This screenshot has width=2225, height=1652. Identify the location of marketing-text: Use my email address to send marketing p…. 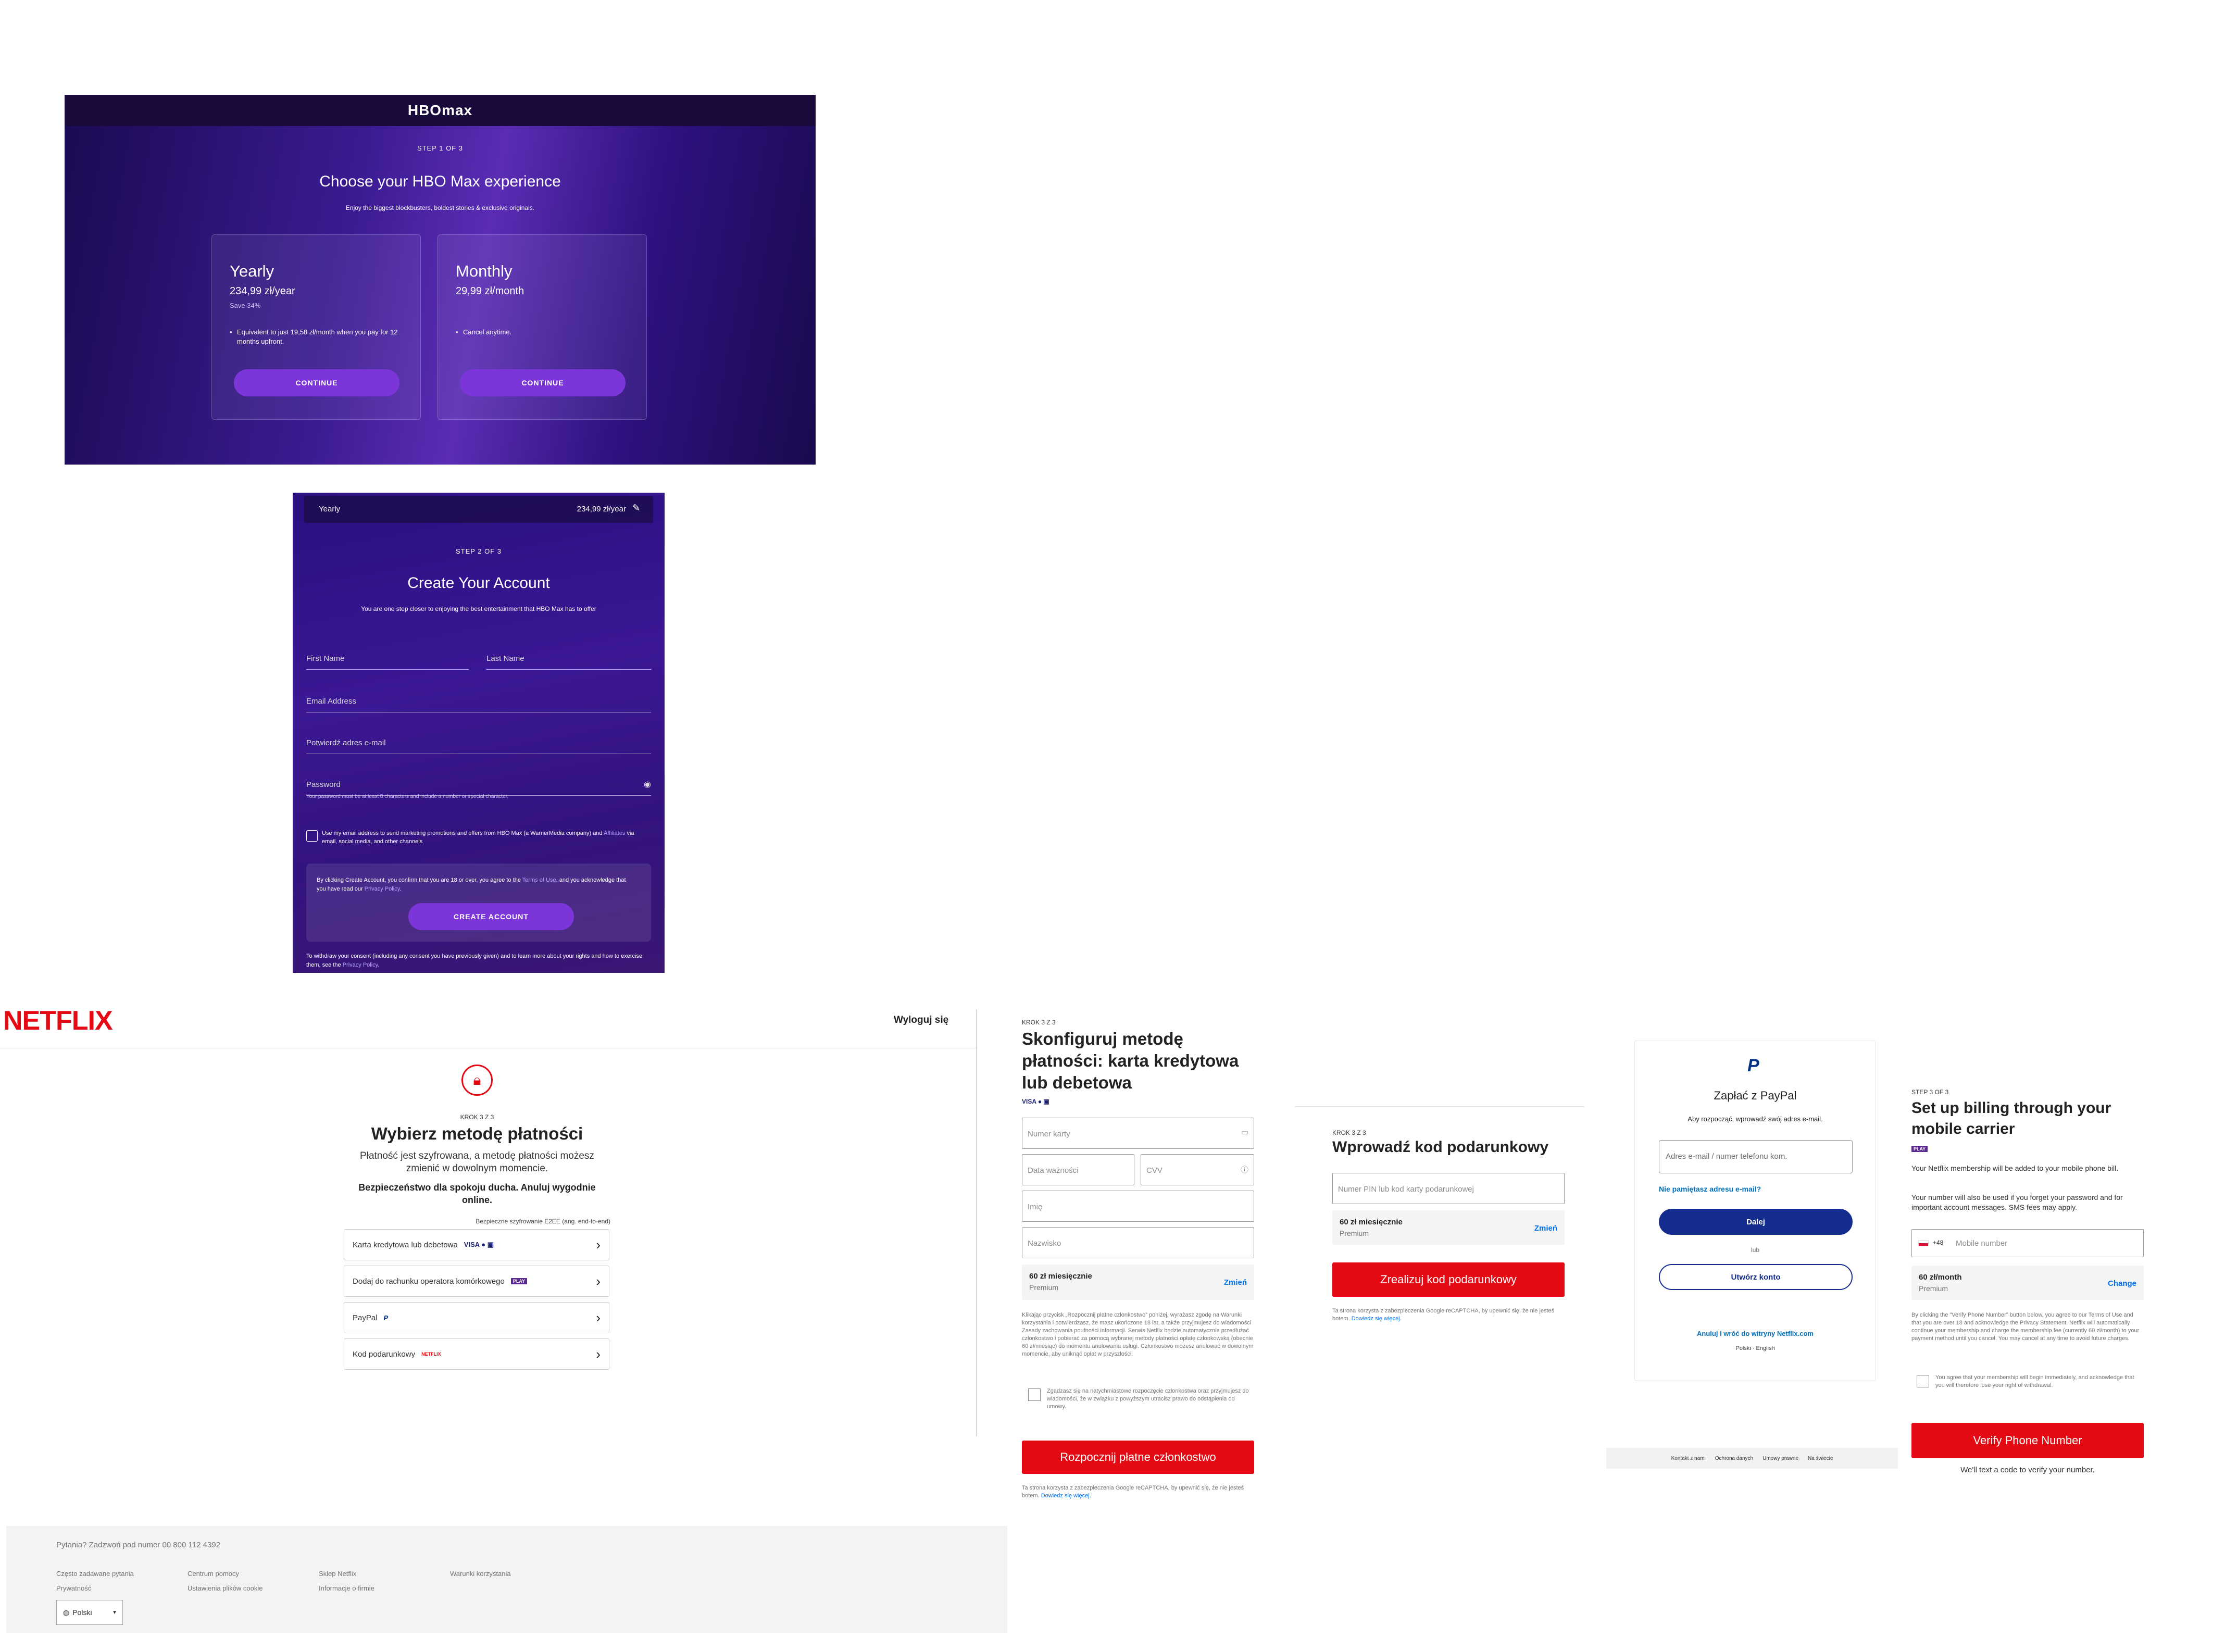
(486, 838).